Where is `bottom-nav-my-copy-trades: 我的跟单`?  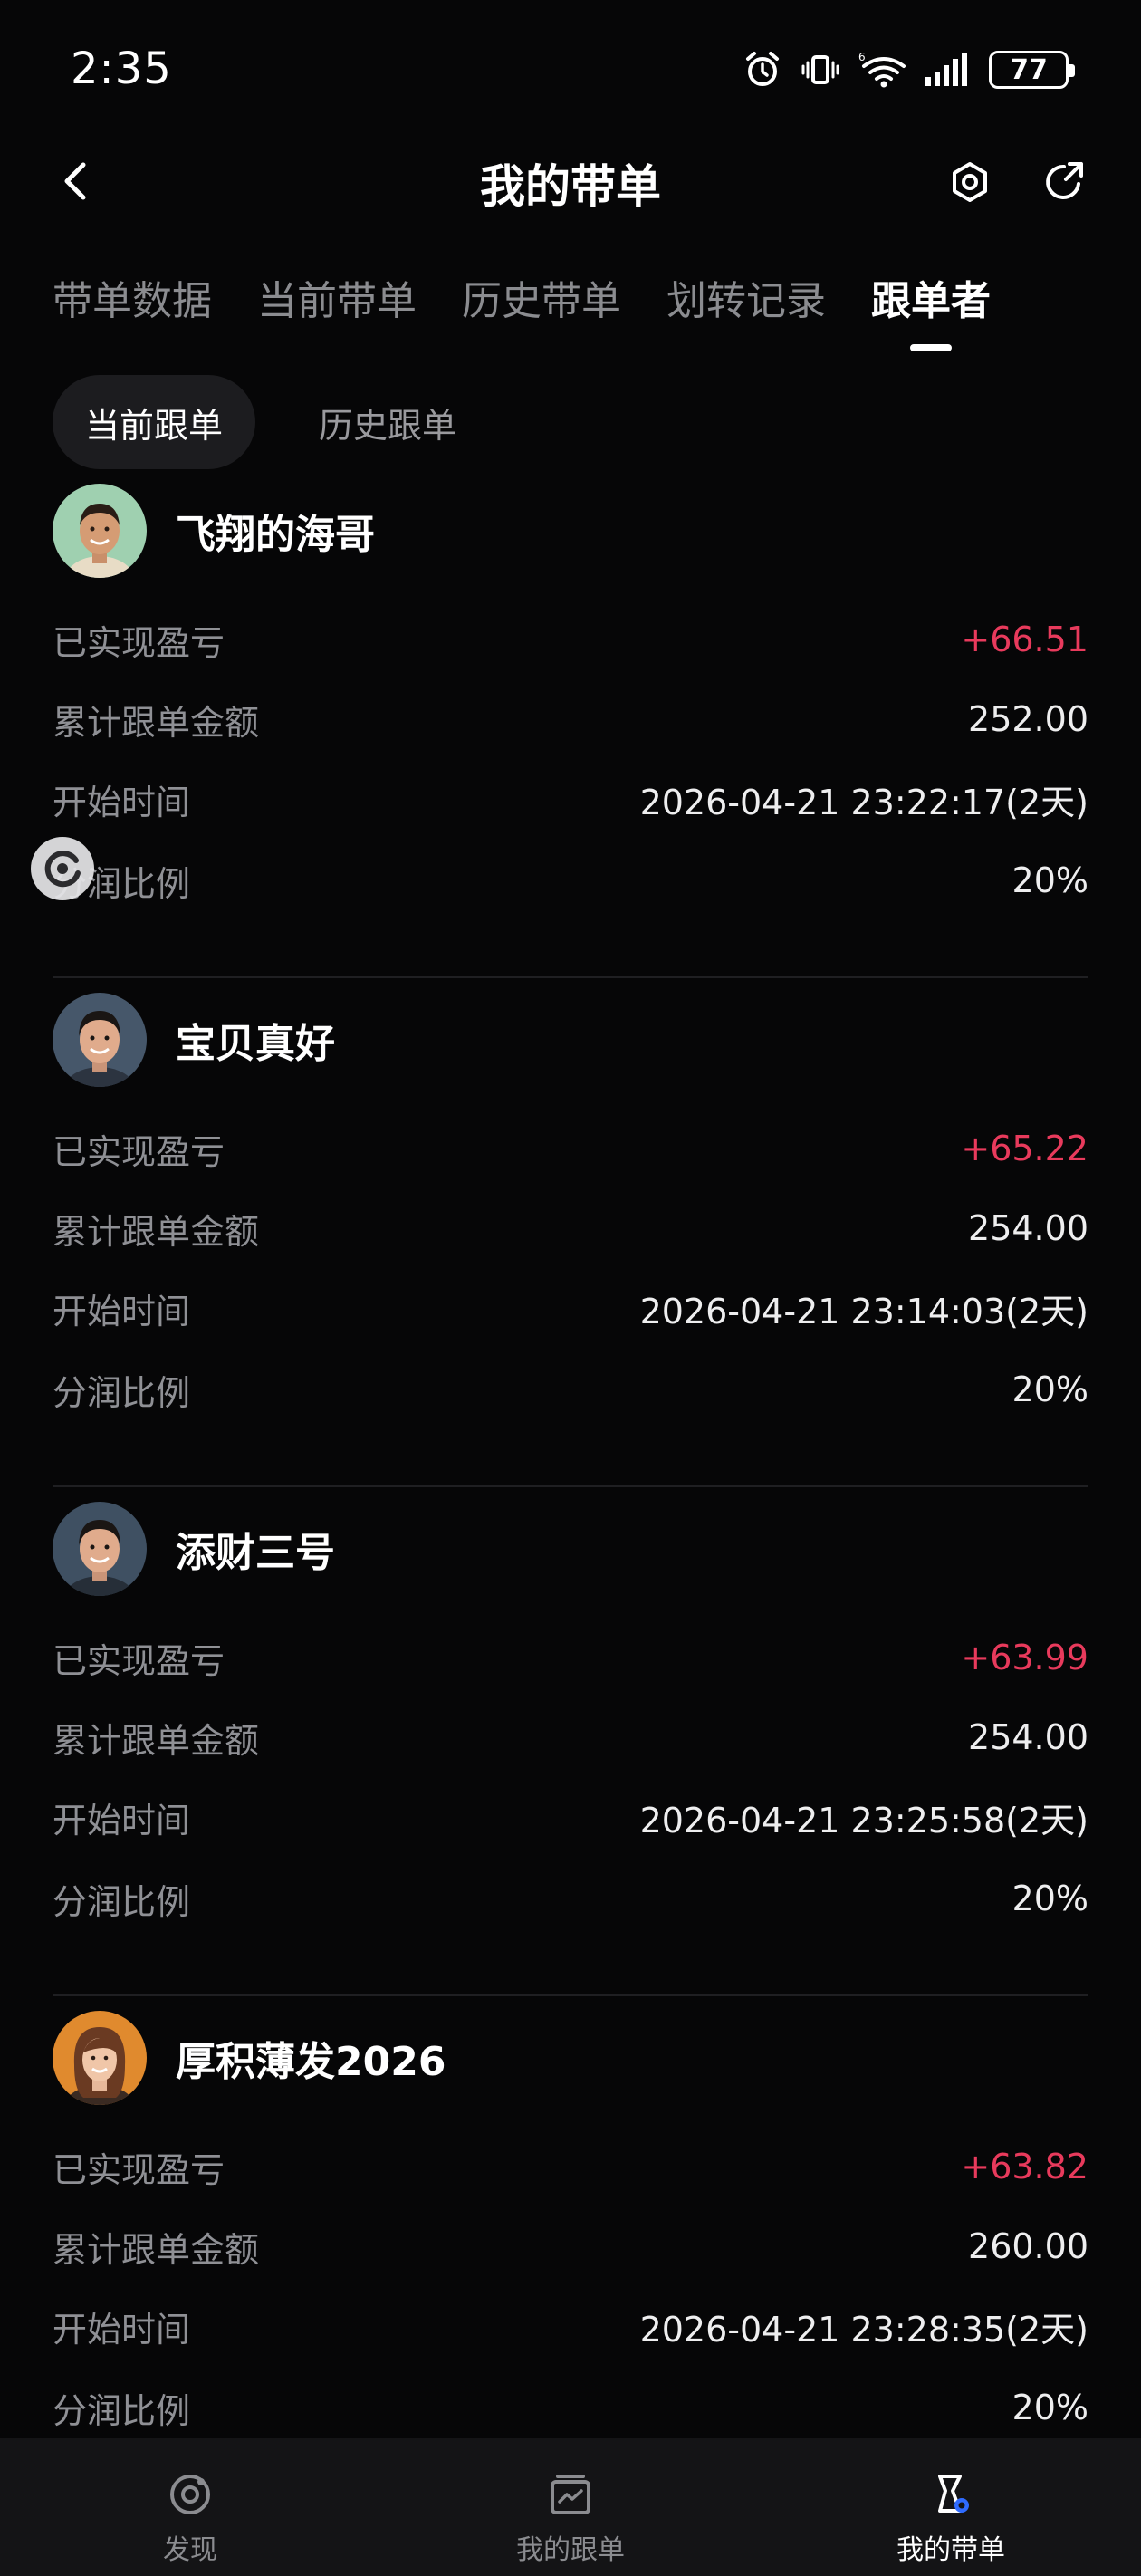 bottom-nav-my-copy-trades: 我的跟单 is located at coordinates (570, 2507).